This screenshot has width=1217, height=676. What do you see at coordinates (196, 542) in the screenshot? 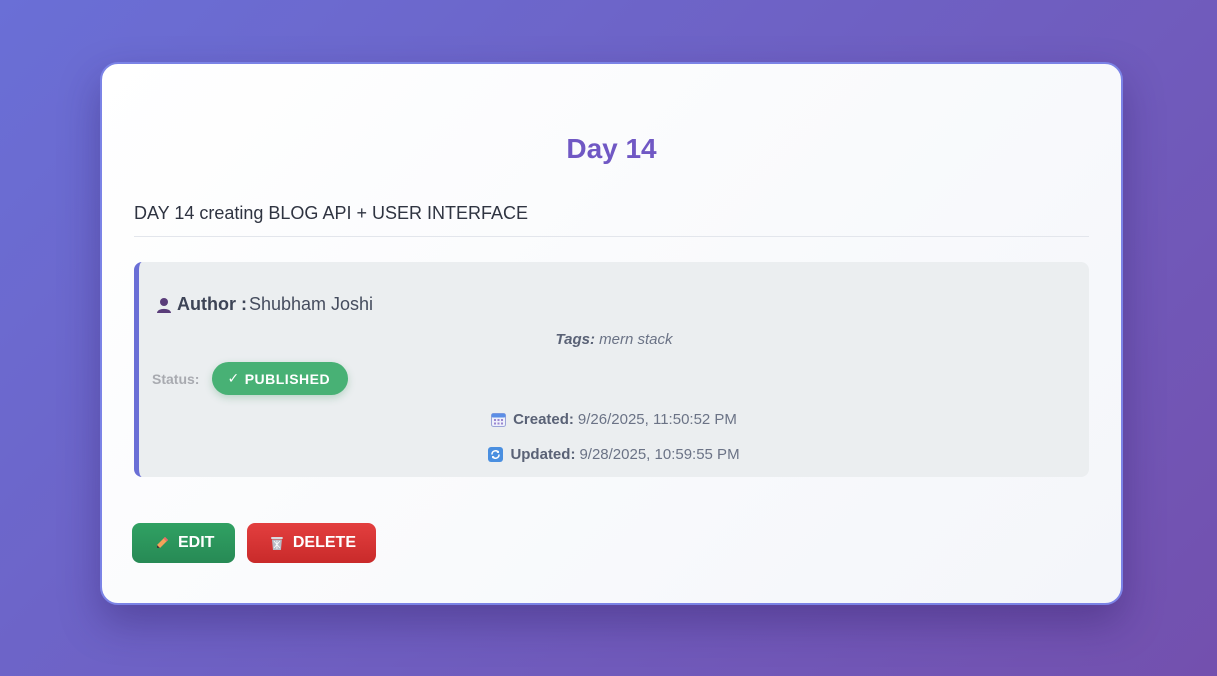
I see `edit-label: EDIT` at bounding box center [196, 542].